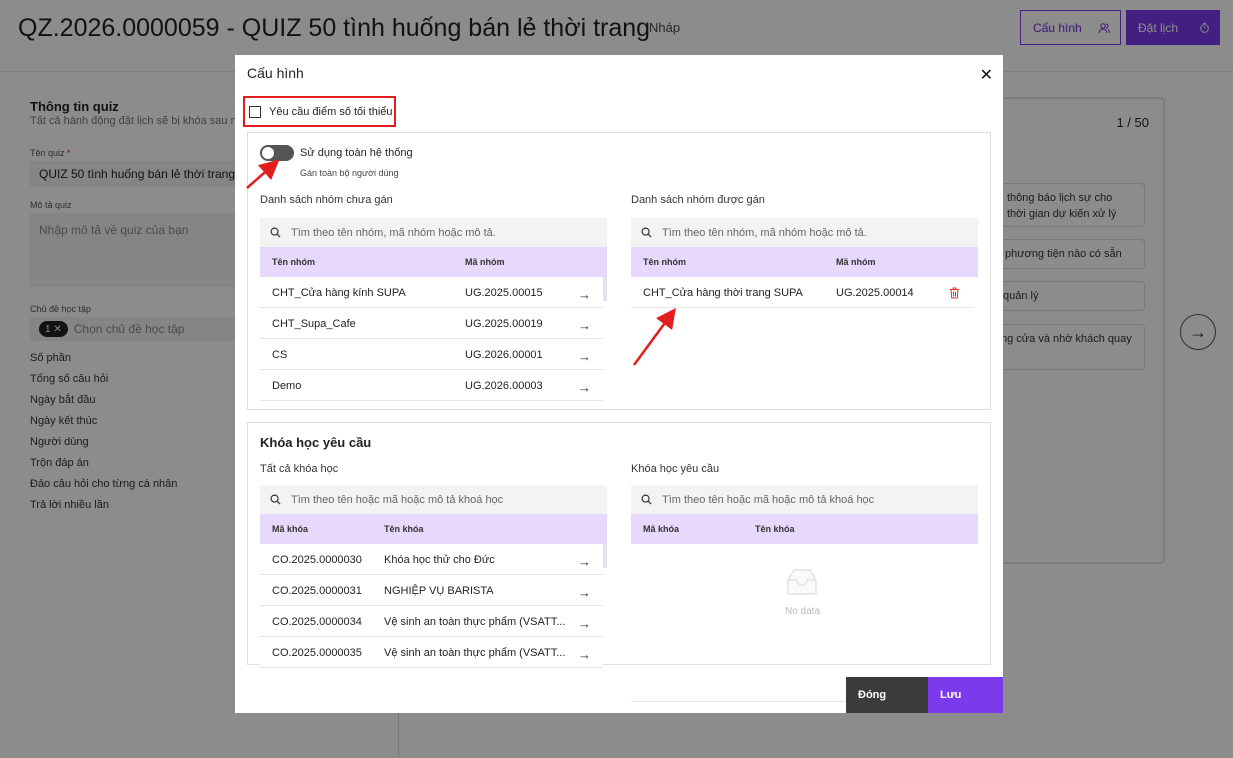 This screenshot has width=1233, height=758. Describe the element at coordinates (461, 262) in the screenshot. I see `annotation-arrows` at that location.